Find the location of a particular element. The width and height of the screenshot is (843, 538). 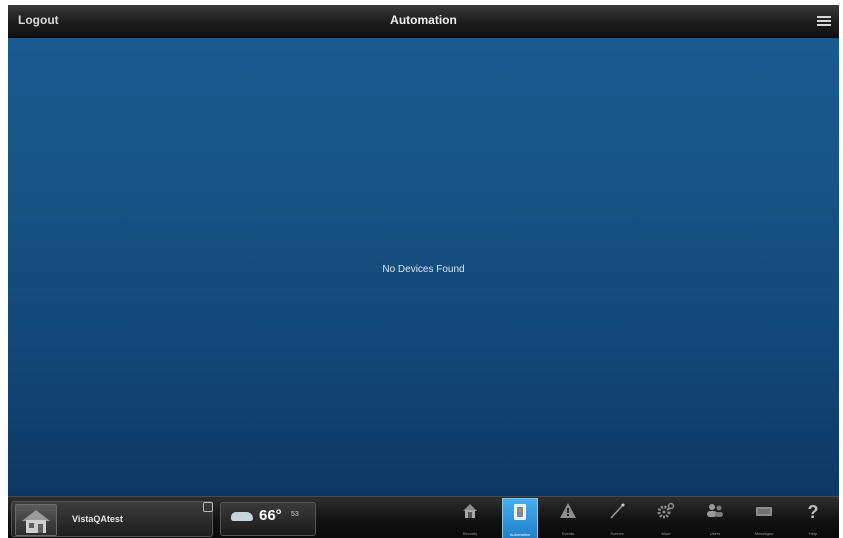

tab-scenes: Scenes is located at coordinates (617, 518).